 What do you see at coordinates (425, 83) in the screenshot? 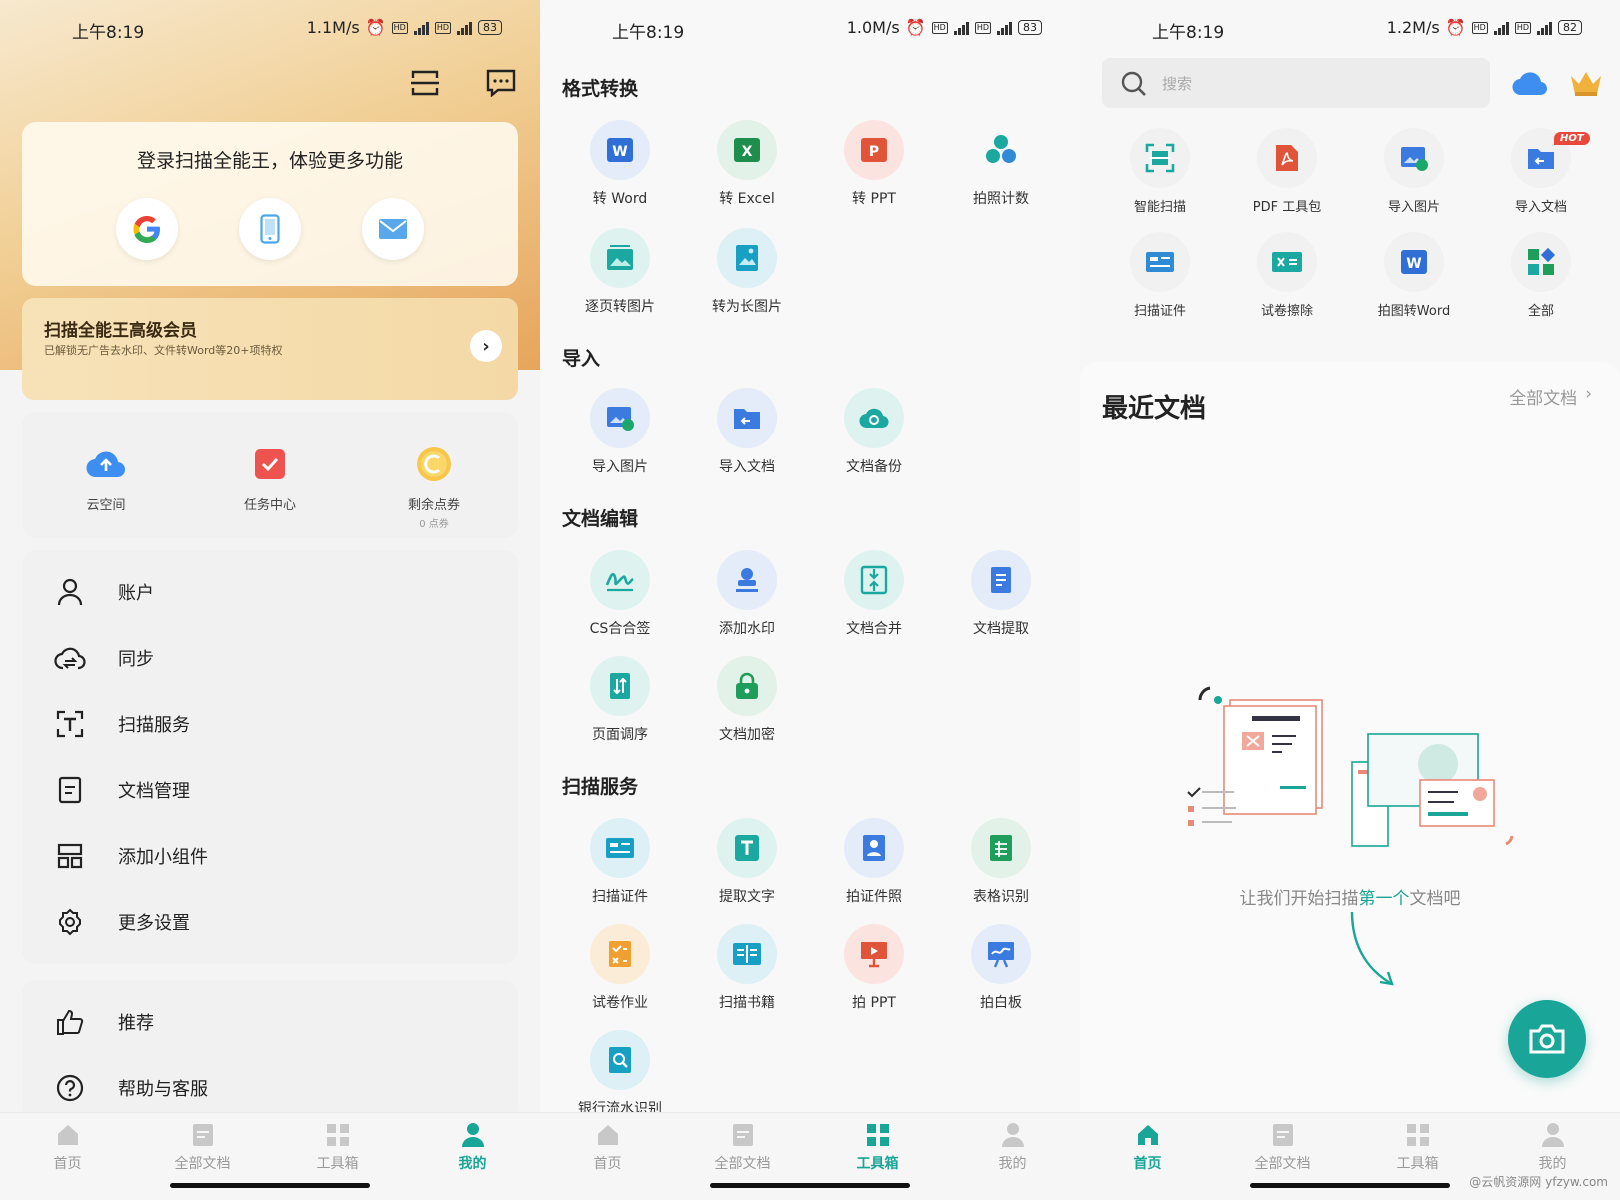
I see `scan-qr-icon` at bounding box center [425, 83].